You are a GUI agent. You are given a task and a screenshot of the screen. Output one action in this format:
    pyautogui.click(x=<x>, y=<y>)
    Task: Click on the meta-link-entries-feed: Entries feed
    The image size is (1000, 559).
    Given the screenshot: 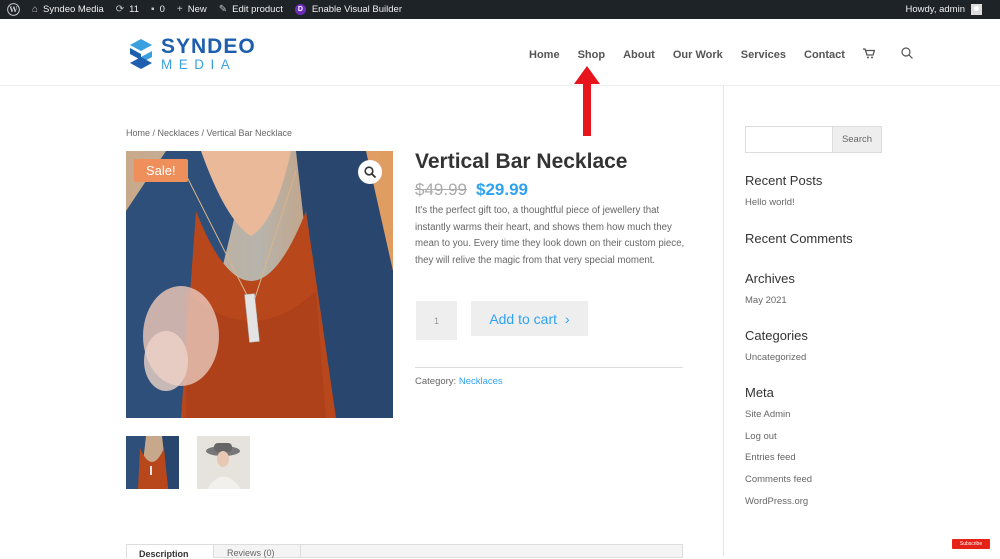 What is the action you would take?
    pyautogui.click(x=770, y=457)
    